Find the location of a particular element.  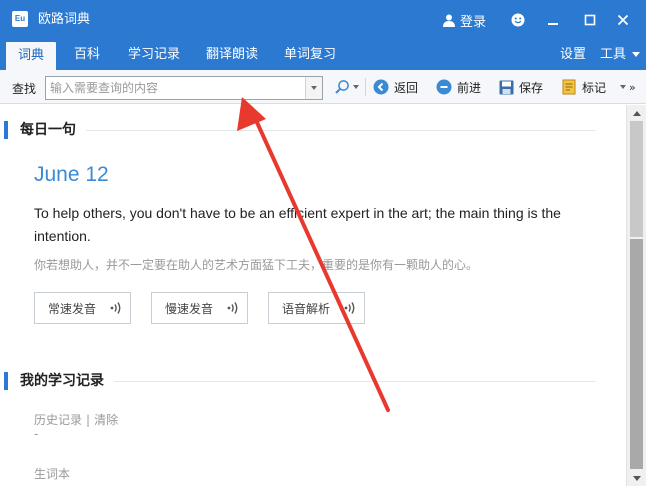

daily-quote-chinese: 你若想助人，并不一定要在助人的艺术方面猛下工夫，重要的是你有一颗助人的心。 is located at coordinates (256, 265).